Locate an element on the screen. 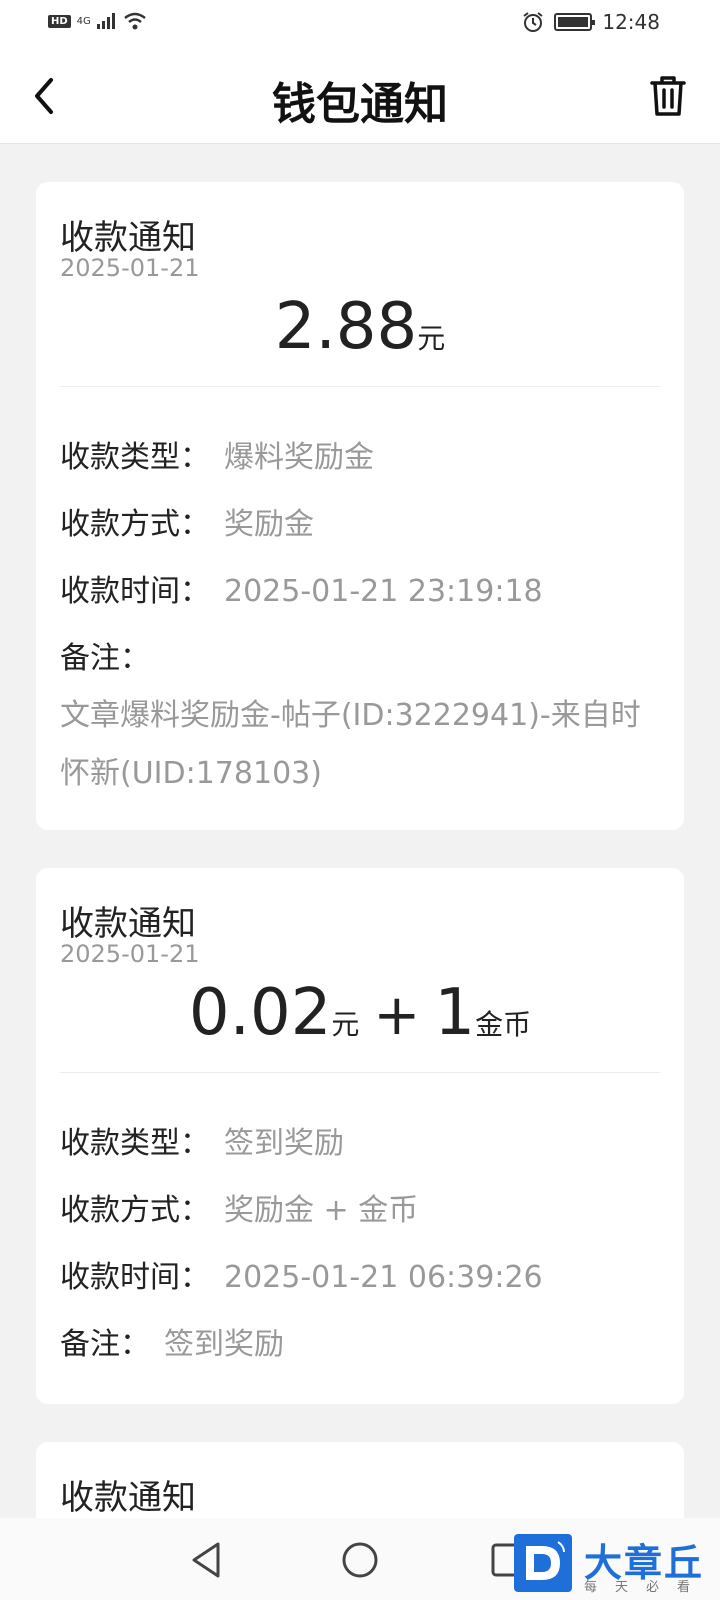 The height and width of the screenshot is (1600, 720). wifi-icon is located at coordinates (135, 21).